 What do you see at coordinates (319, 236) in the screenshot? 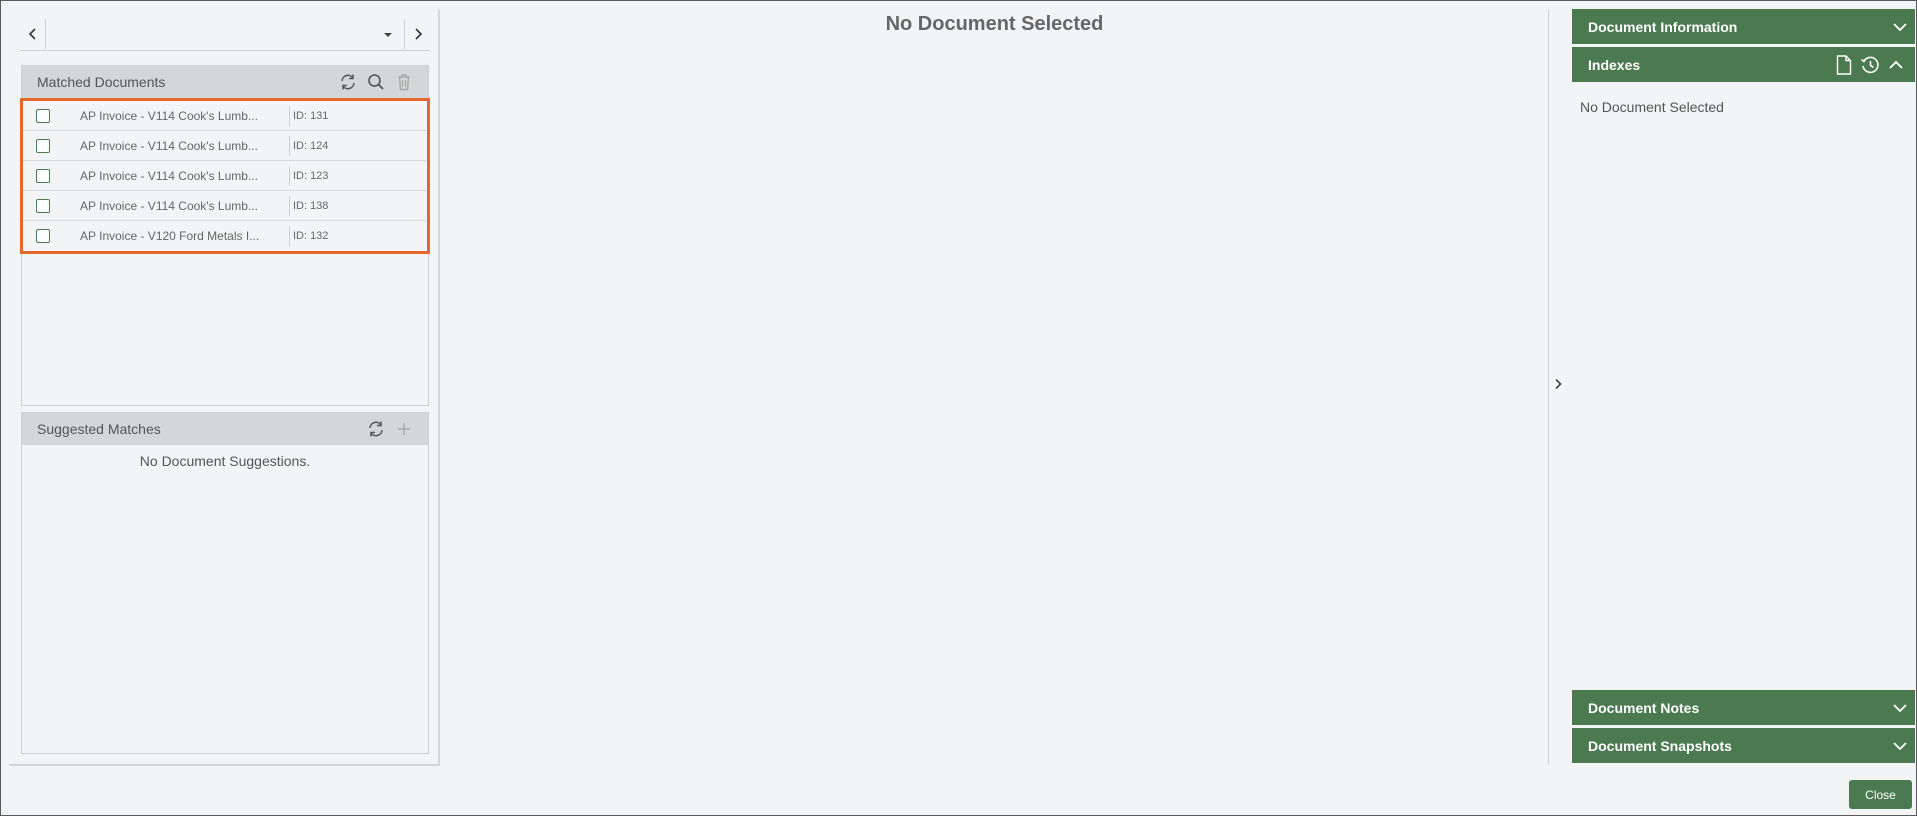
I see `id-value: 132` at bounding box center [319, 236].